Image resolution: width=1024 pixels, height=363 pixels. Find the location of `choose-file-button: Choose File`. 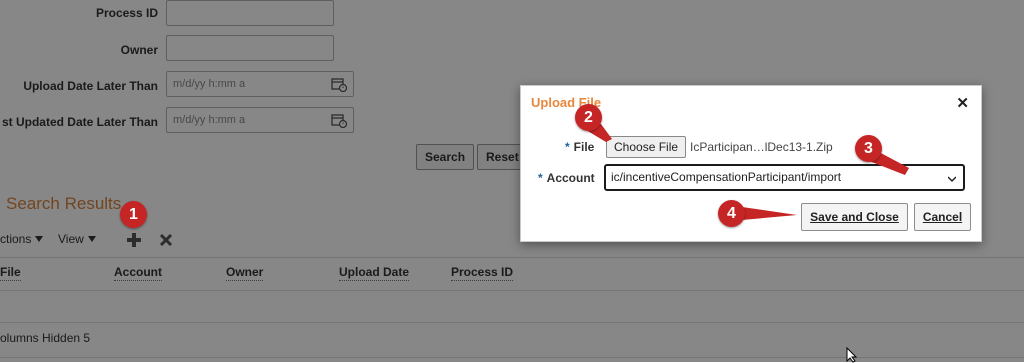

choose-file-button: Choose File is located at coordinates (646, 147).